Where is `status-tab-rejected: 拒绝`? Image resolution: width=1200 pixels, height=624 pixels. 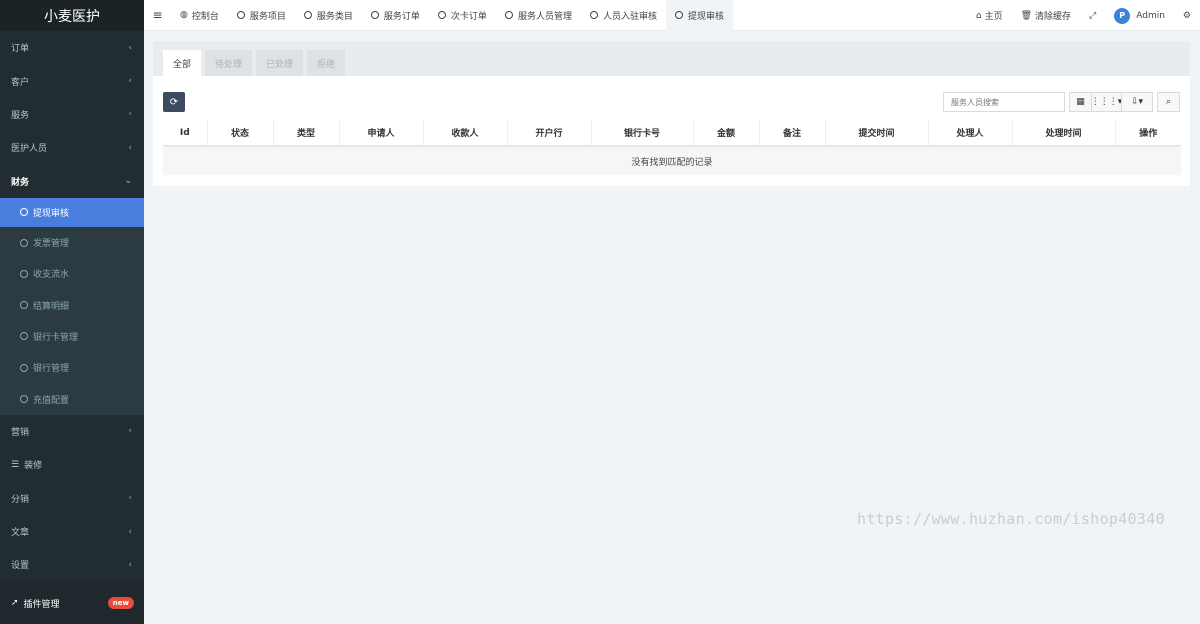 status-tab-rejected: 拒绝 is located at coordinates (326, 63).